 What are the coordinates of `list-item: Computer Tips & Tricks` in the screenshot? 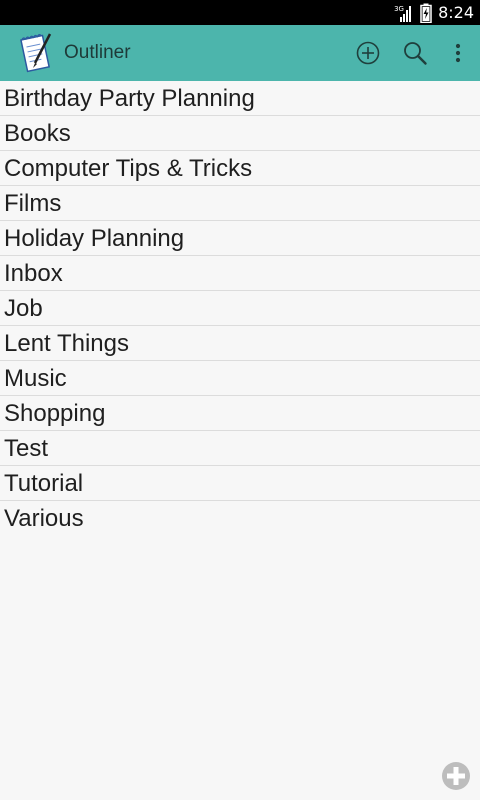 It's located at (240, 168).